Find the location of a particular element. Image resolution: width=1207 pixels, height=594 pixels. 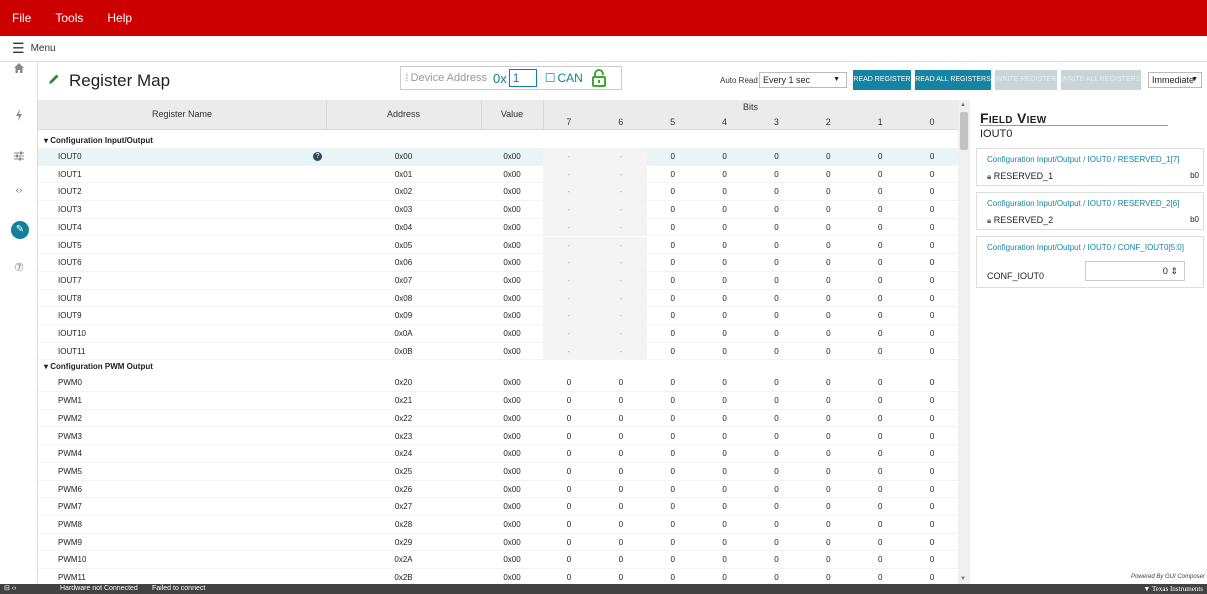

read-register-button: READ REGISTER is located at coordinates (882, 80).